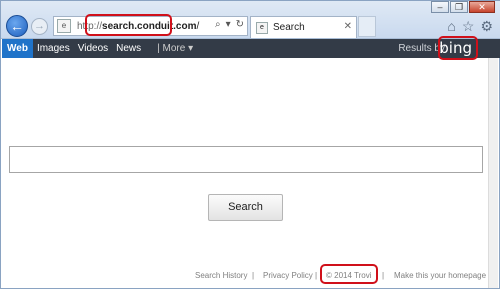 The image size is (500, 289). What do you see at coordinates (64, 26) in the screenshot?
I see `page-icon: e` at bounding box center [64, 26].